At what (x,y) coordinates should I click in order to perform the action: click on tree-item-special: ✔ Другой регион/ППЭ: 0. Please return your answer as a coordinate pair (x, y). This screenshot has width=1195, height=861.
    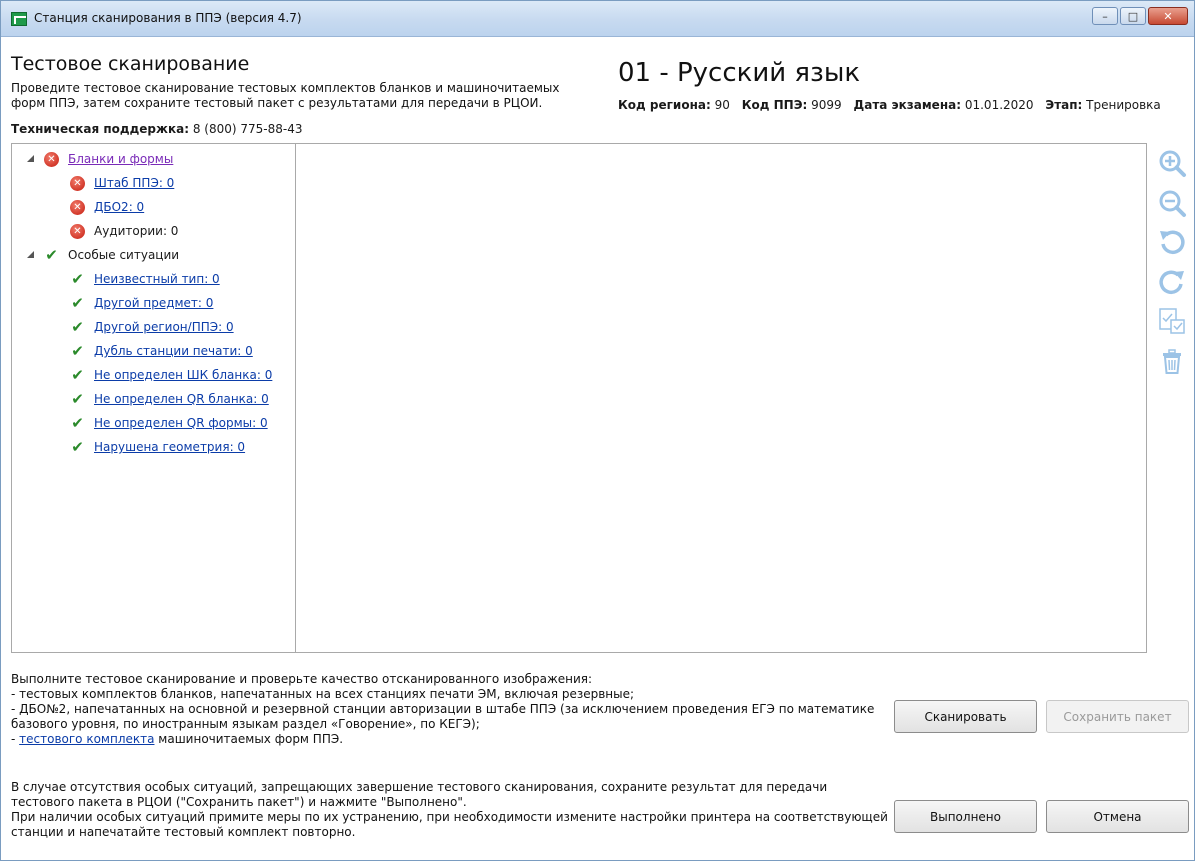
    Looking at the image, I should click on (152, 326).